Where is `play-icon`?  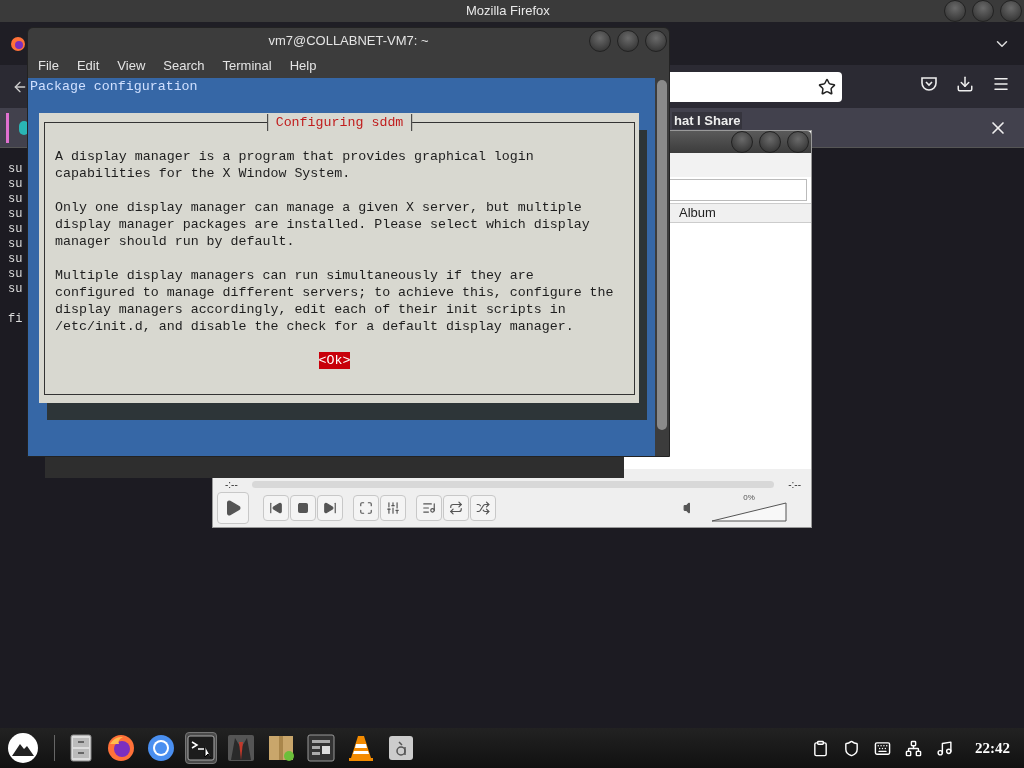 play-icon is located at coordinates (233, 507).